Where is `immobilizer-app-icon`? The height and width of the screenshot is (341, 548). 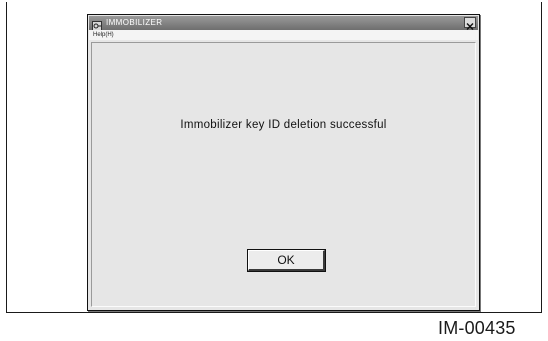
immobilizer-app-icon is located at coordinates (97, 24).